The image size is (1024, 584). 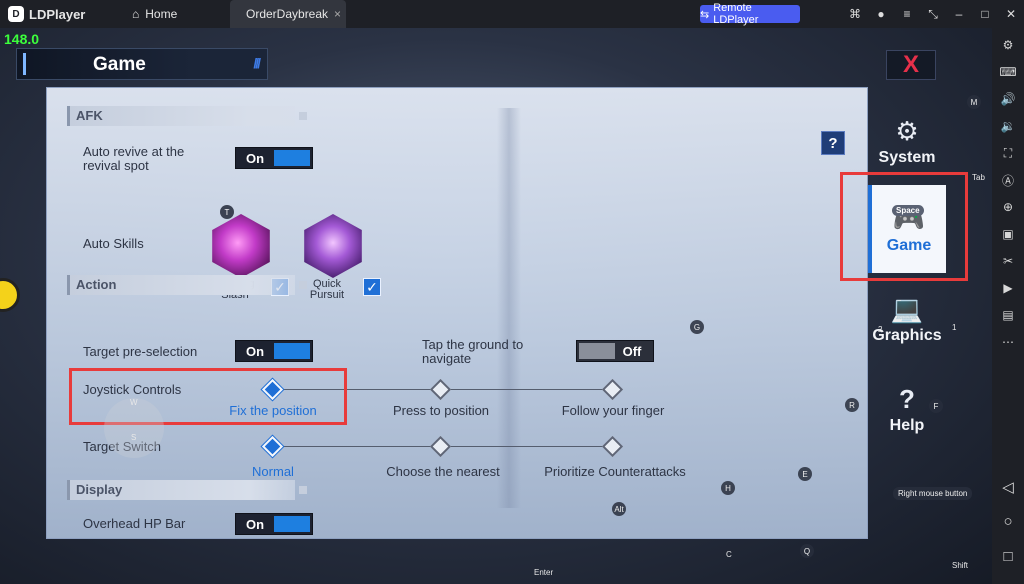 What do you see at coordinates (985, 14) in the screenshot?
I see `maximize-icon: □` at bounding box center [985, 14].